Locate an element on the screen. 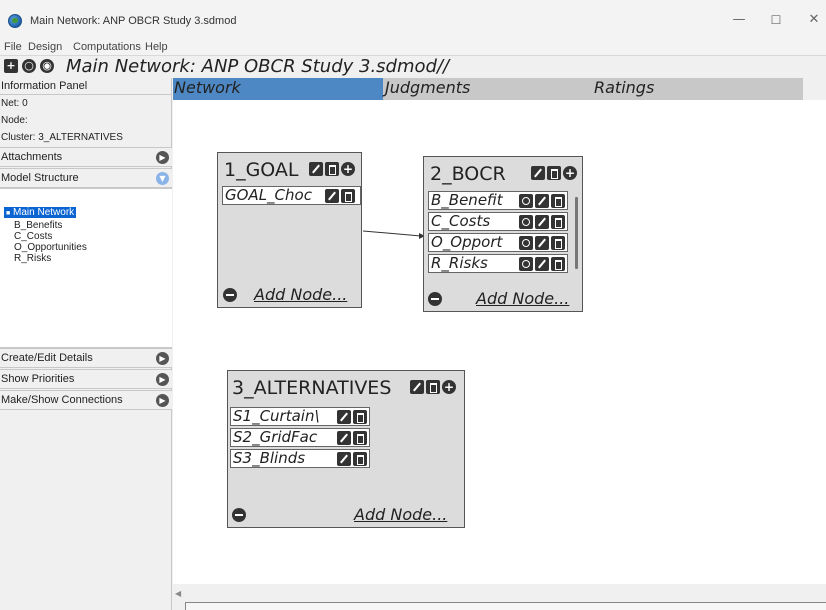 The width and height of the screenshot is (826, 610). node-r-risks: R_Risks is located at coordinates (498, 263).